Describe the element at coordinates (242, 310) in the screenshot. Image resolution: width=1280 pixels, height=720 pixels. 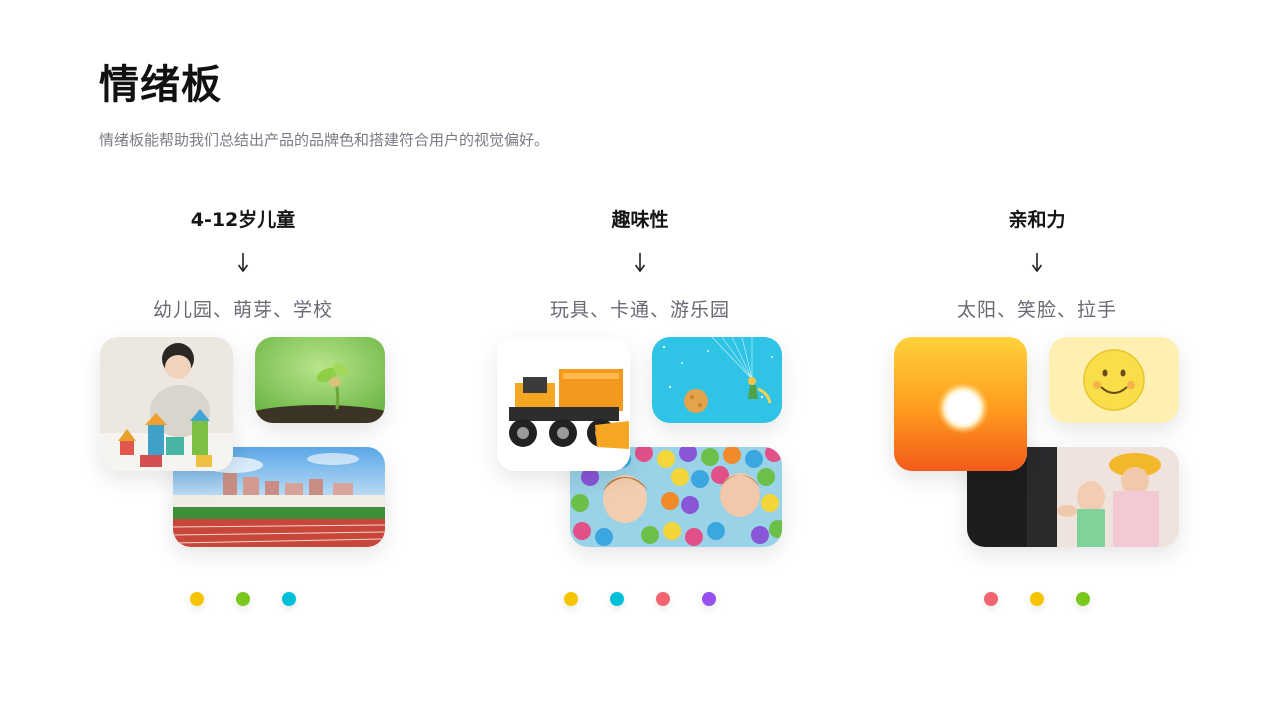
I see `column-keywords: 幼儿园、萌芽、学校` at that location.